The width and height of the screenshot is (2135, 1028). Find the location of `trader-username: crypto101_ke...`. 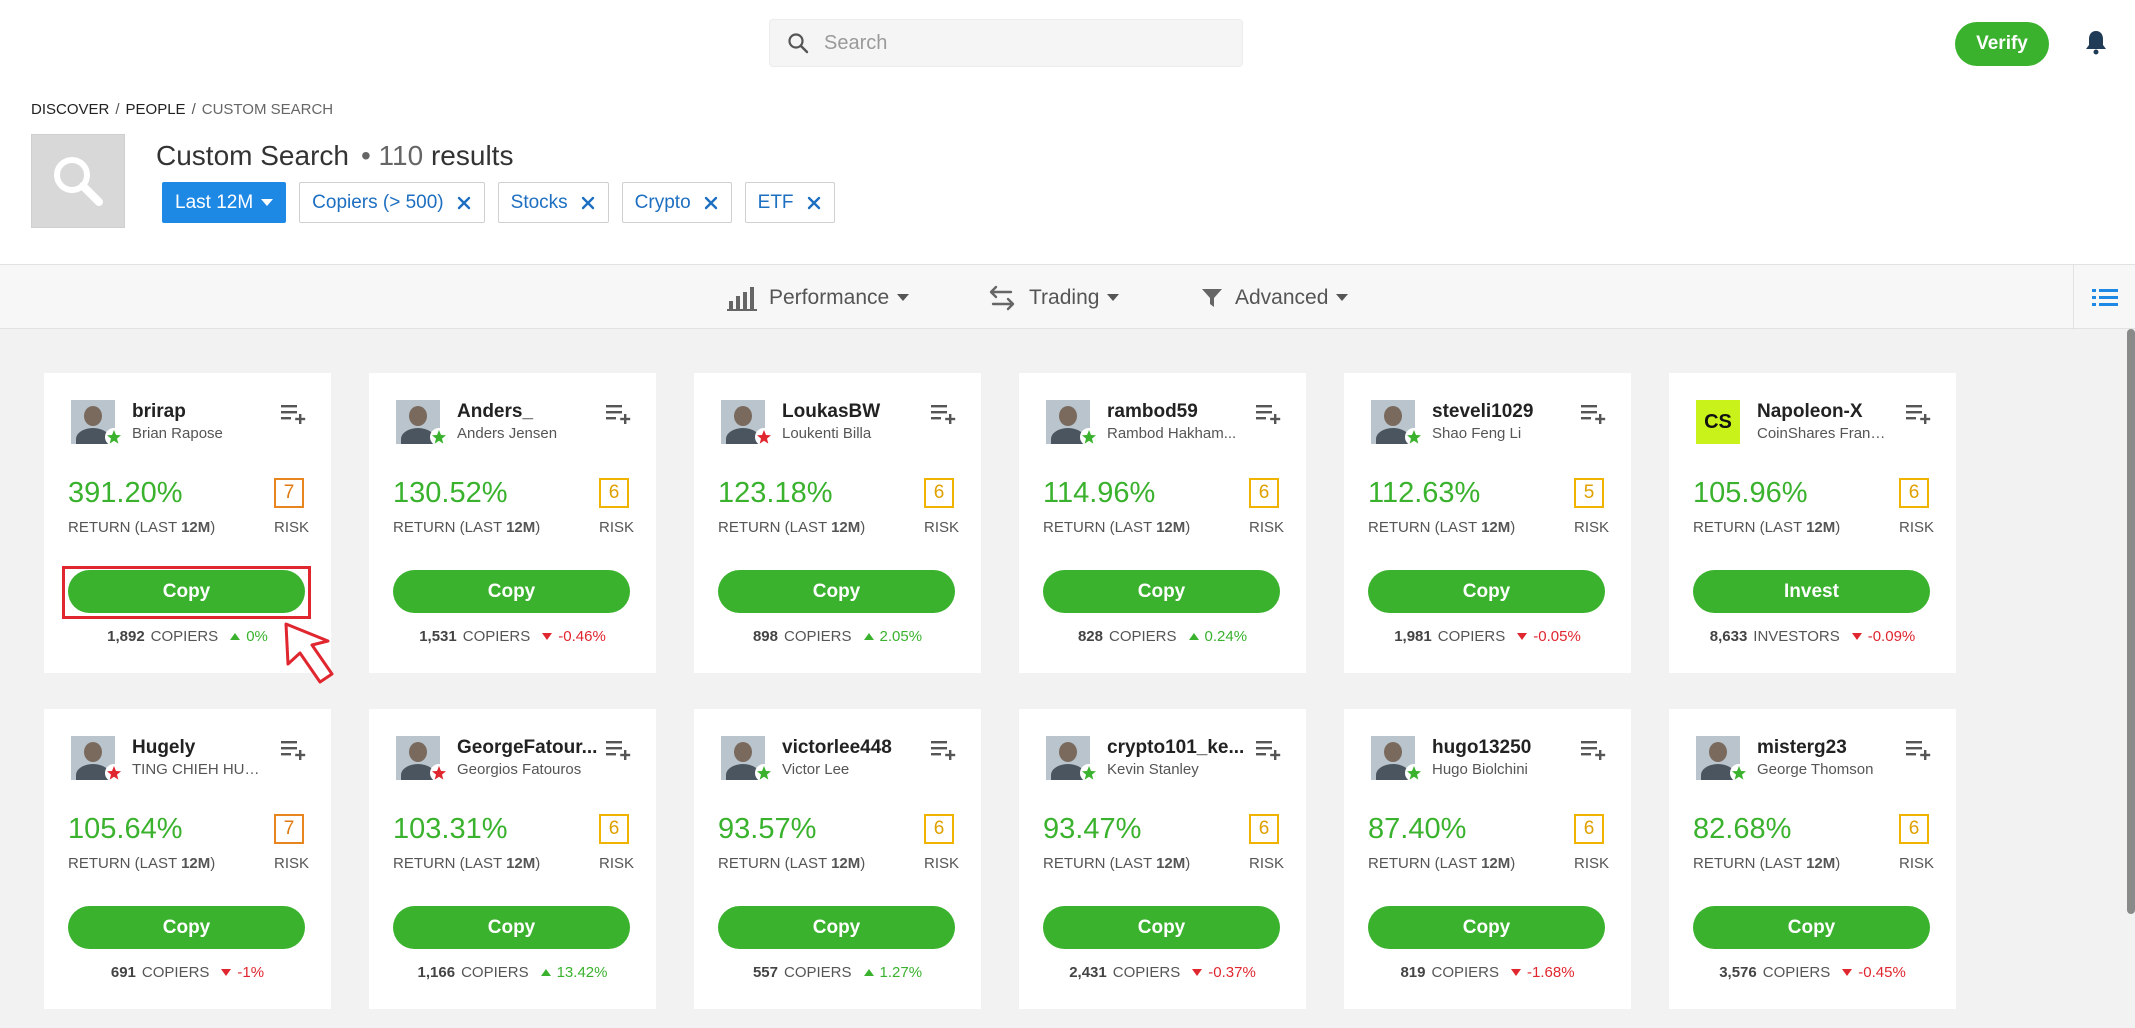

trader-username: crypto101_ke... is located at coordinates (1182, 748).